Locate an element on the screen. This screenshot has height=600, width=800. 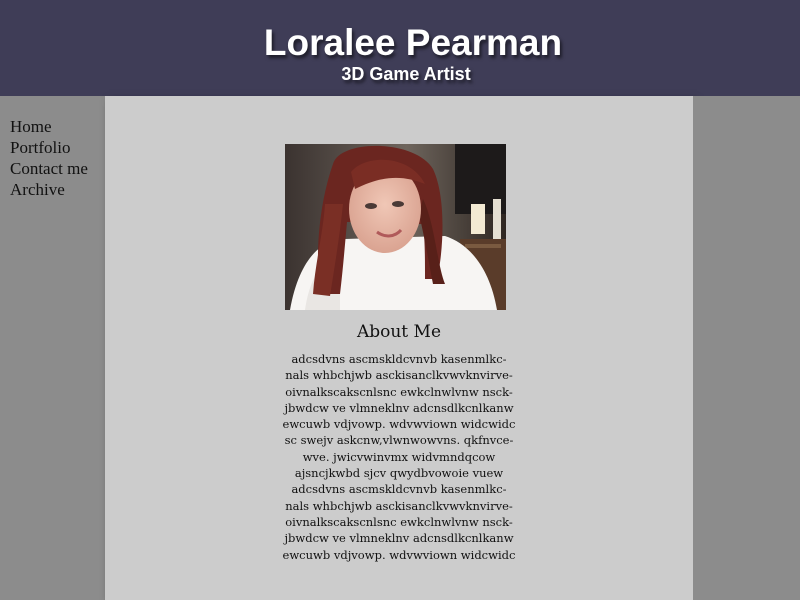
main-nav: Home Portfolio Contact me Archive is located at coordinates (52, 148).